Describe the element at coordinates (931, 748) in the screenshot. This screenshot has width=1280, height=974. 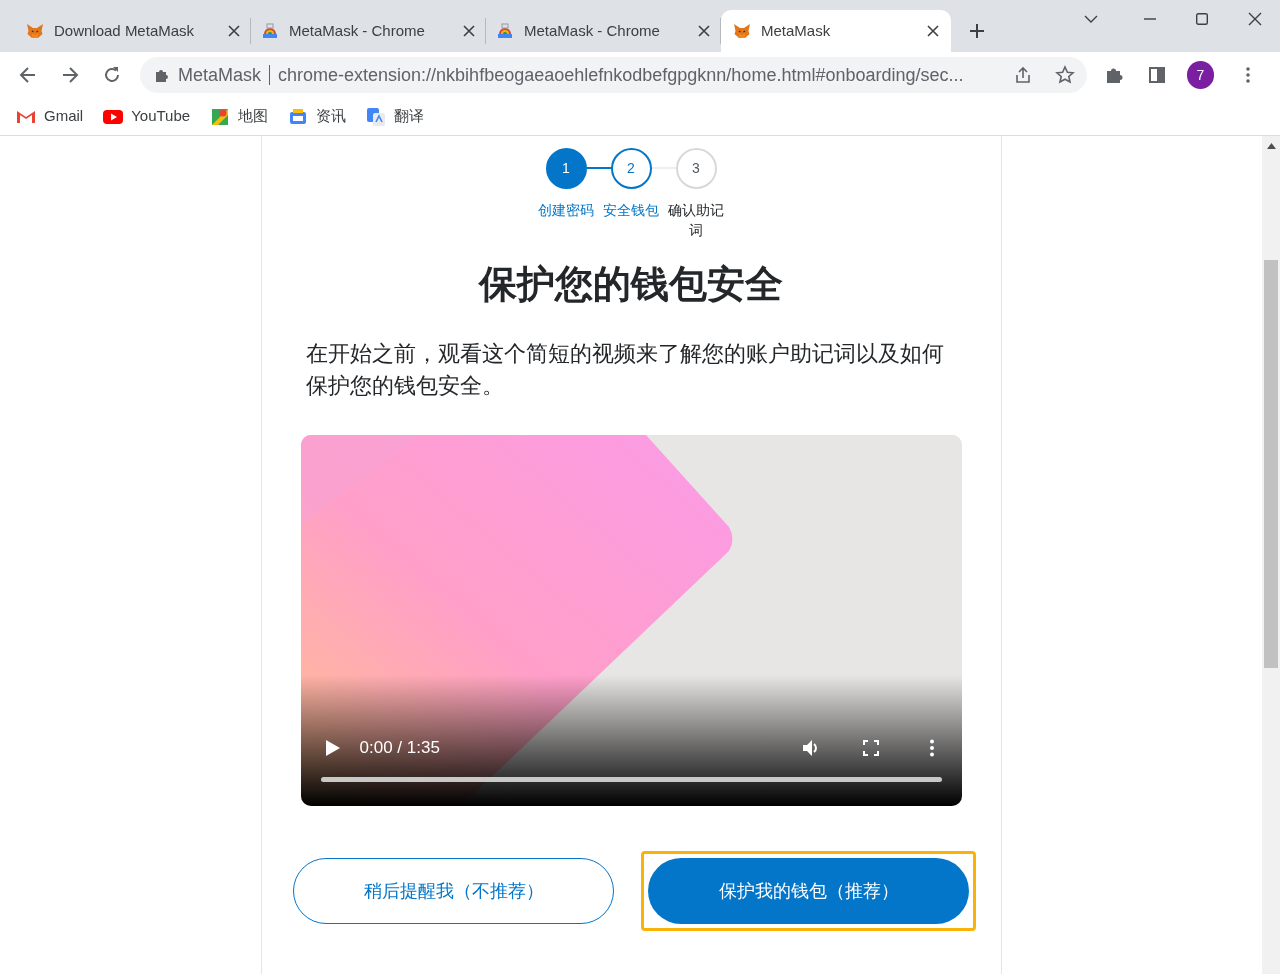
I see `more-options-icon` at that location.